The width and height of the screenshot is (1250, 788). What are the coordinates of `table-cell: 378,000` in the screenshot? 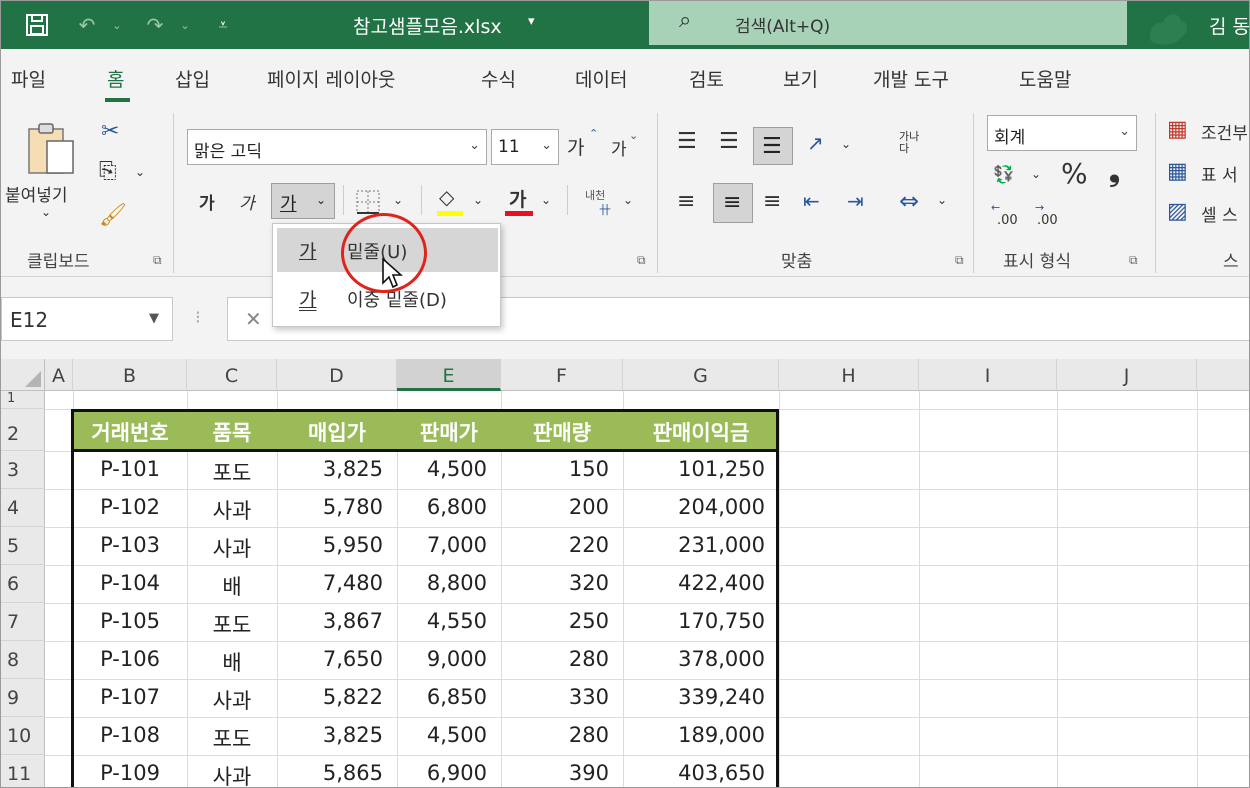 It's located at (694, 659).